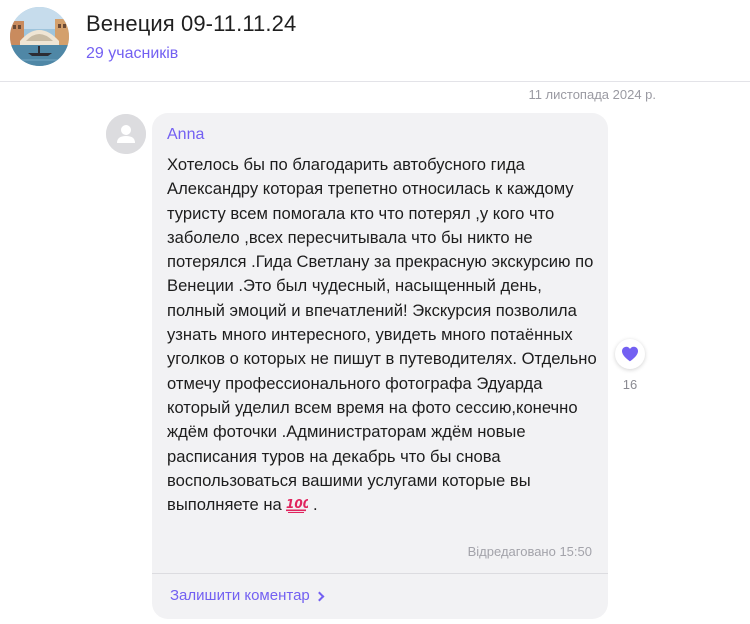 This screenshot has width=750, height=624. I want to click on edited-timestamp: Відредаговано 15:50, so click(529, 551).